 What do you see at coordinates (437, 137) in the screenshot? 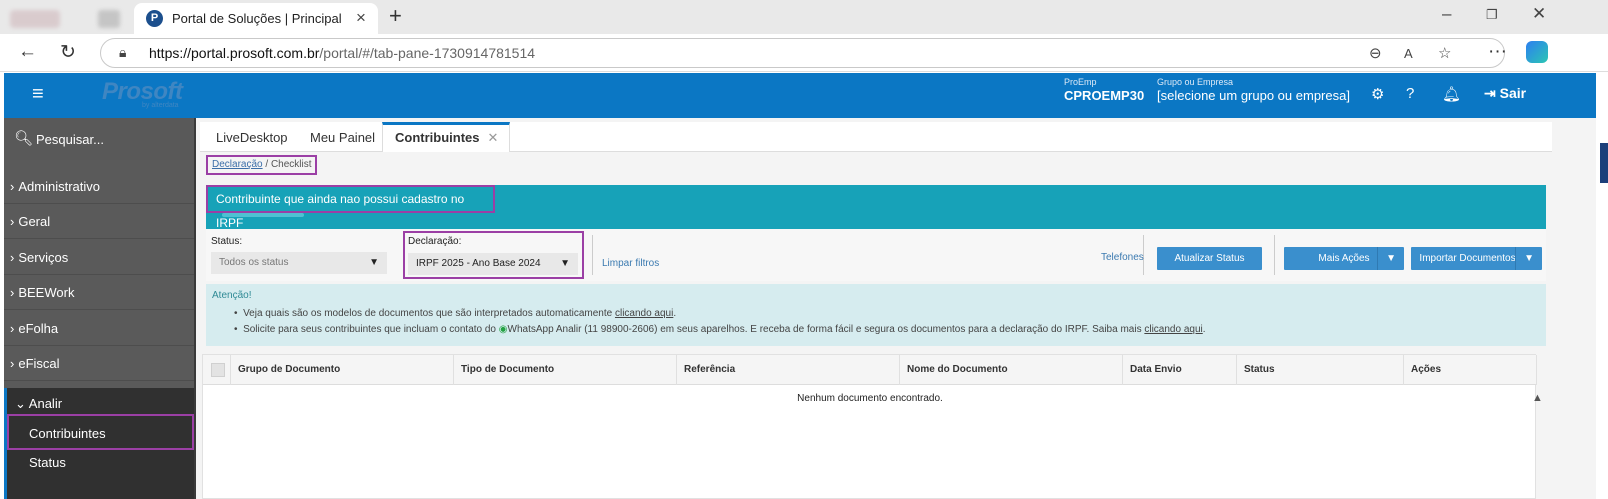
I see `tab-label: Contribuintes` at bounding box center [437, 137].